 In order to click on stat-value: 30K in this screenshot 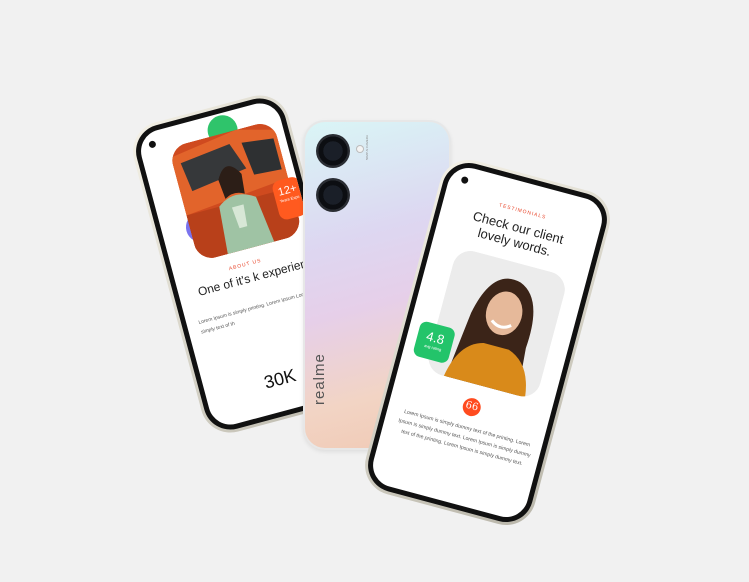, I will do `click(279, 379)`.